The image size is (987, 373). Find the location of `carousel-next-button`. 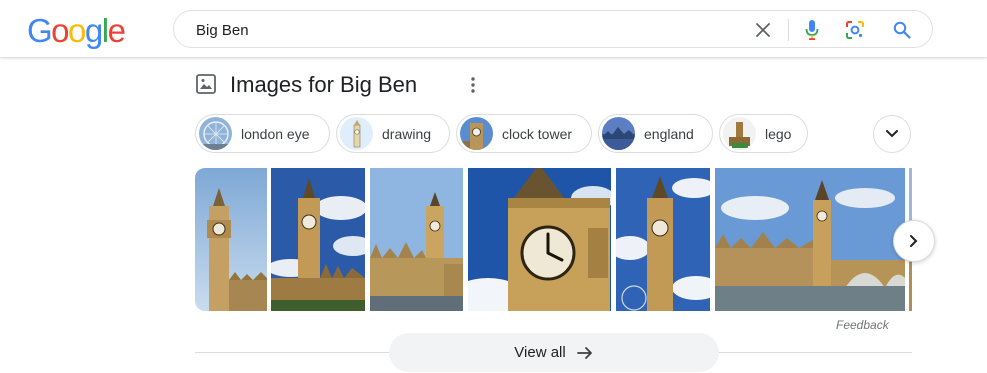

carousel-next-button is located at coordinates (914, 241).